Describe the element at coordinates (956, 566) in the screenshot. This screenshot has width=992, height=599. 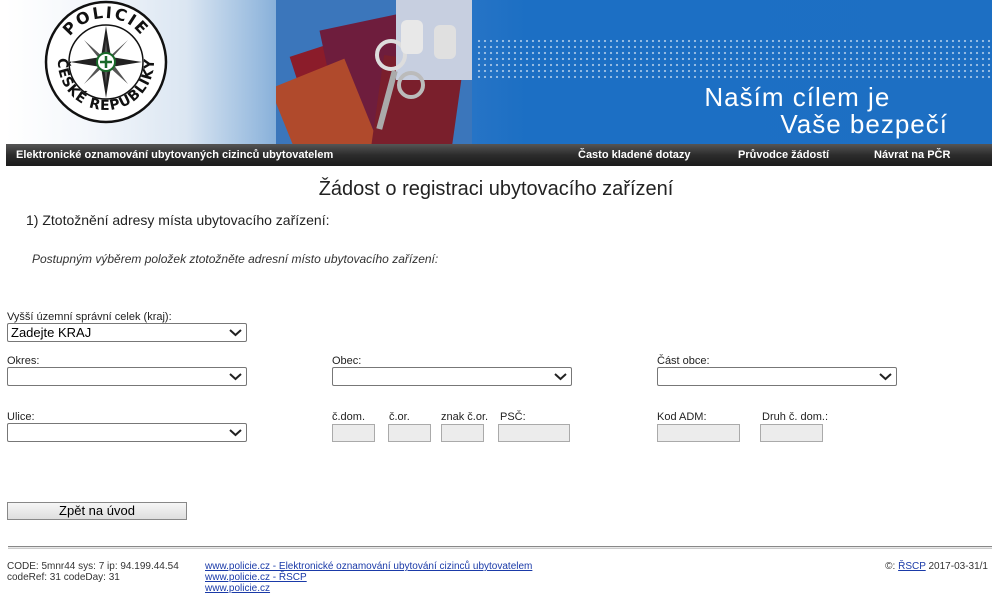
I see `copyright-date: 2017-03-31/1` at that location.